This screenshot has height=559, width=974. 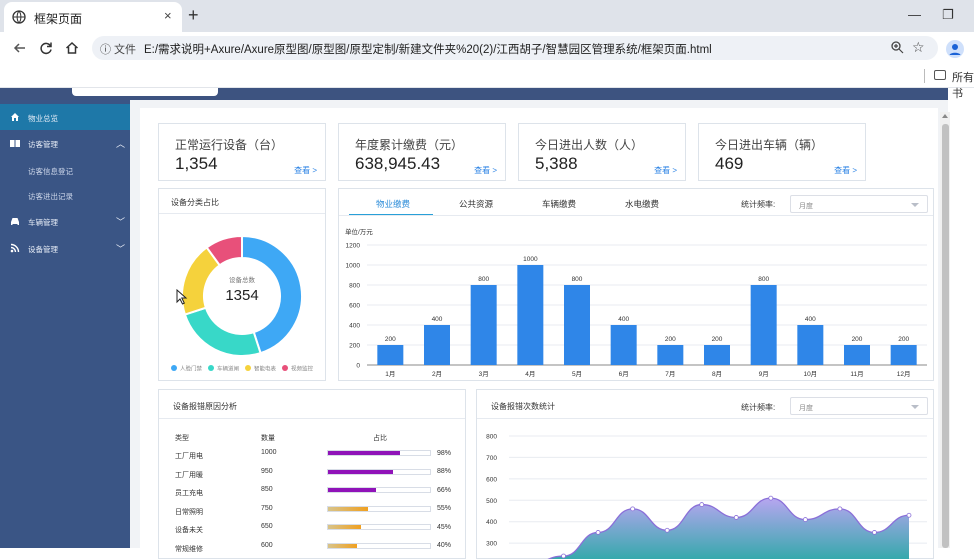 I want to click on row-percent: 88%, so click(x=444, y=471).